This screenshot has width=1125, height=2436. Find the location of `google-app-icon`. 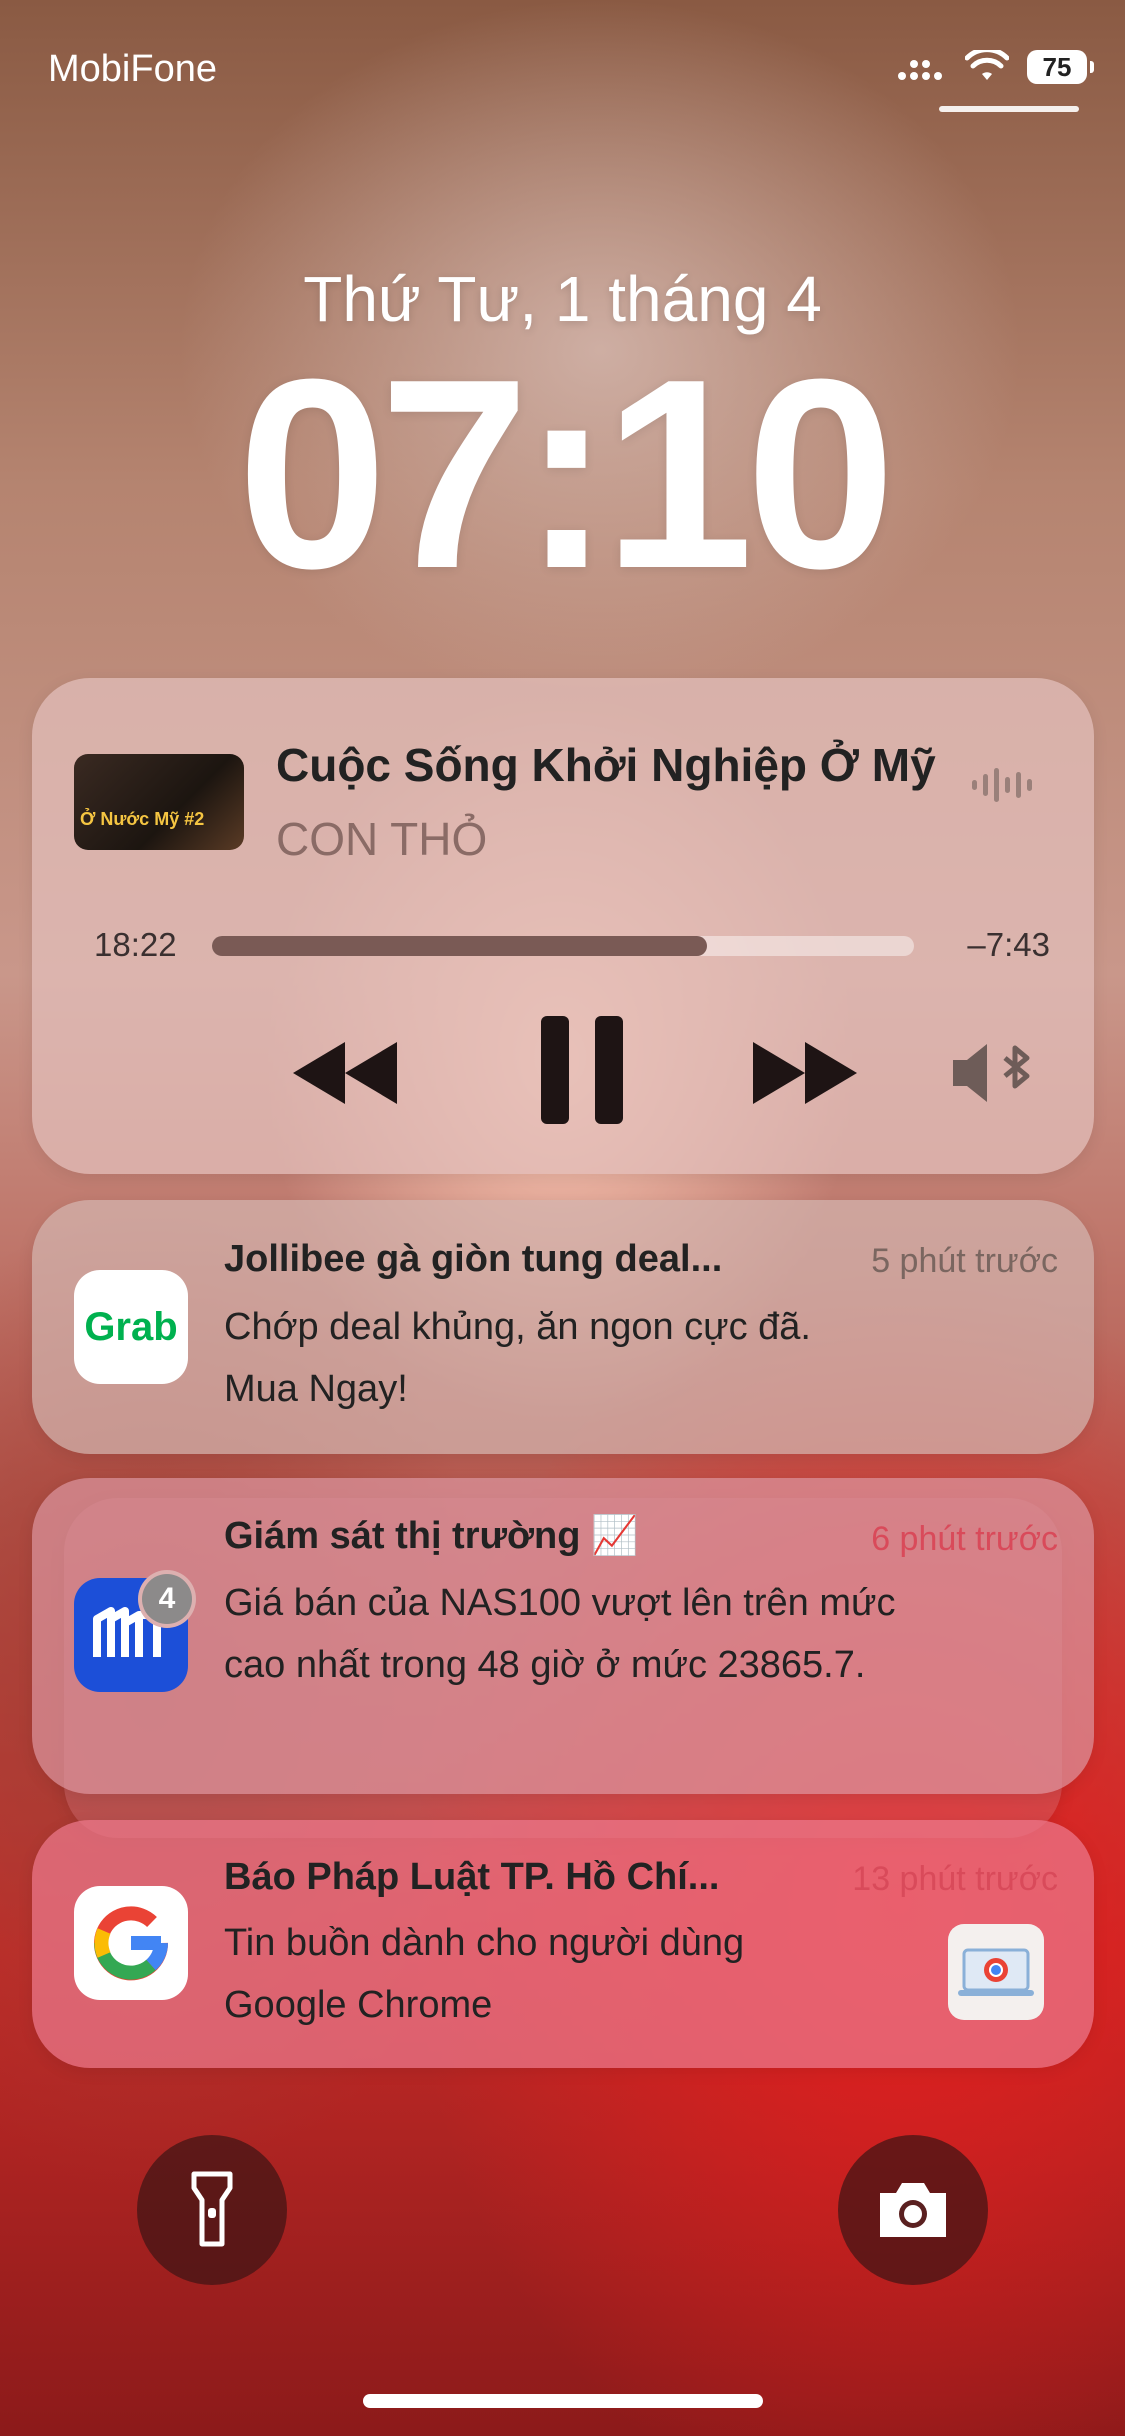

google-app-icon is located at coordinates (131, 1943).